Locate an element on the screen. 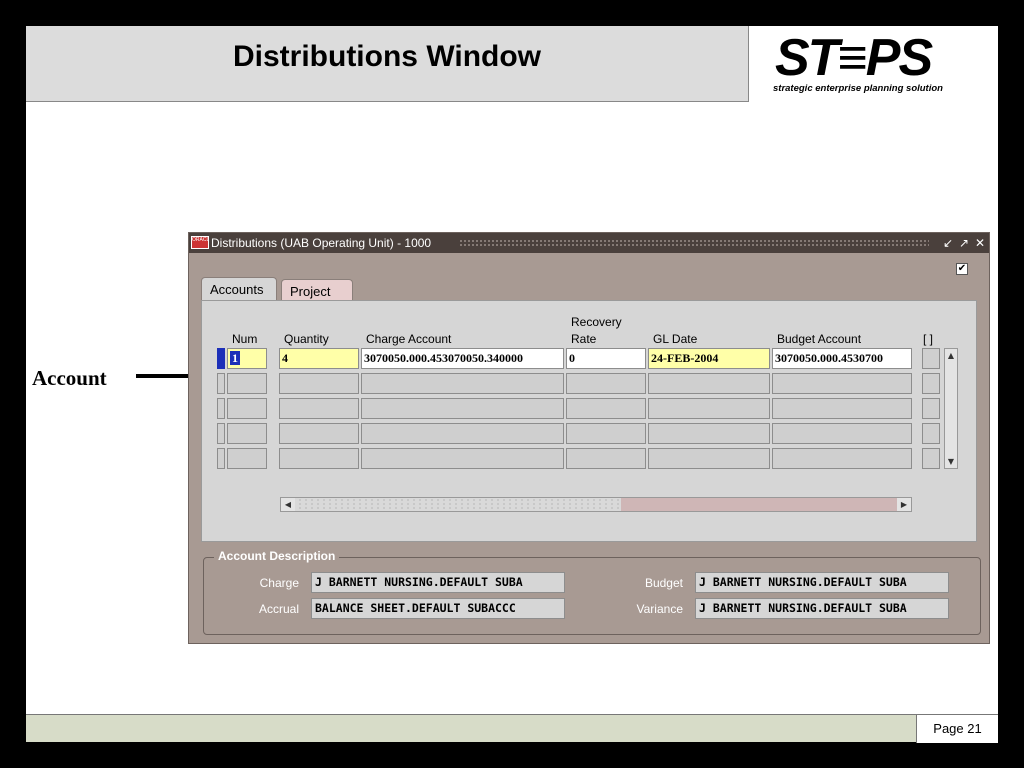 Image resolution: width=1024 pixels, height=768 pixels. titlebar-pattern is located at coordinates (694, 243).